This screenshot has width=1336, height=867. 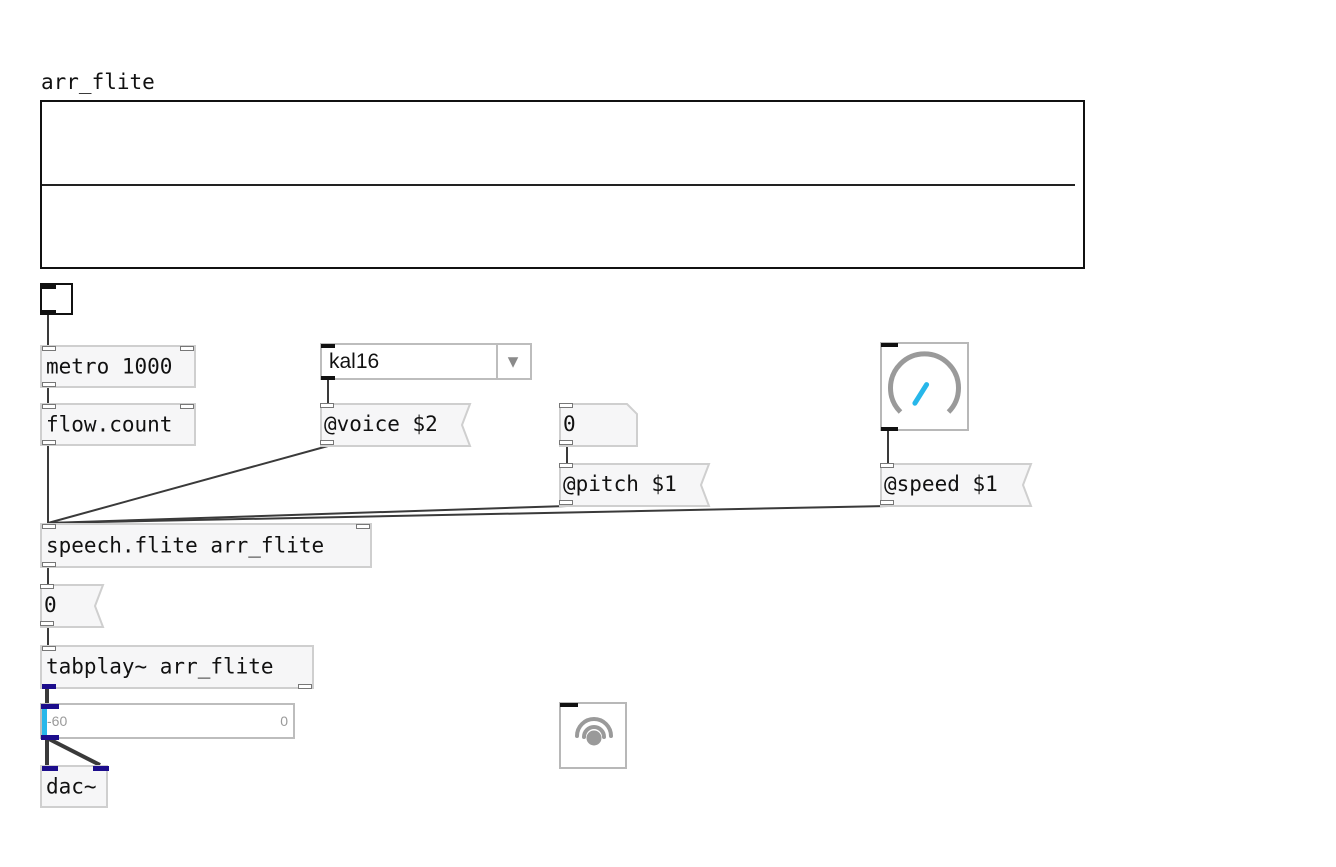 I want to click on voice-message-text: @voice $2, so click(x=381, y=424).